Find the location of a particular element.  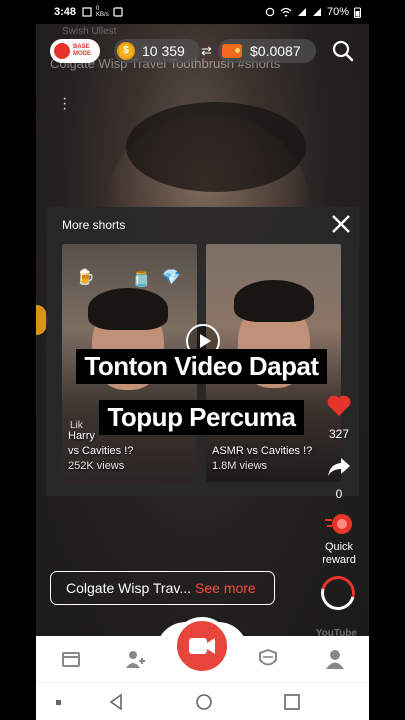

coin-balance-pill: $ 10 359 is located at coordinates (157, 51).